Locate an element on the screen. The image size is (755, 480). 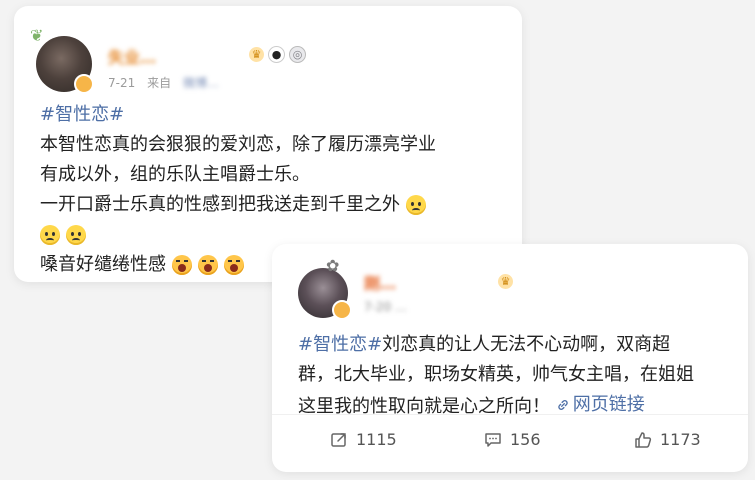
repost-count: 1115 is located at coordinates (376, 439).